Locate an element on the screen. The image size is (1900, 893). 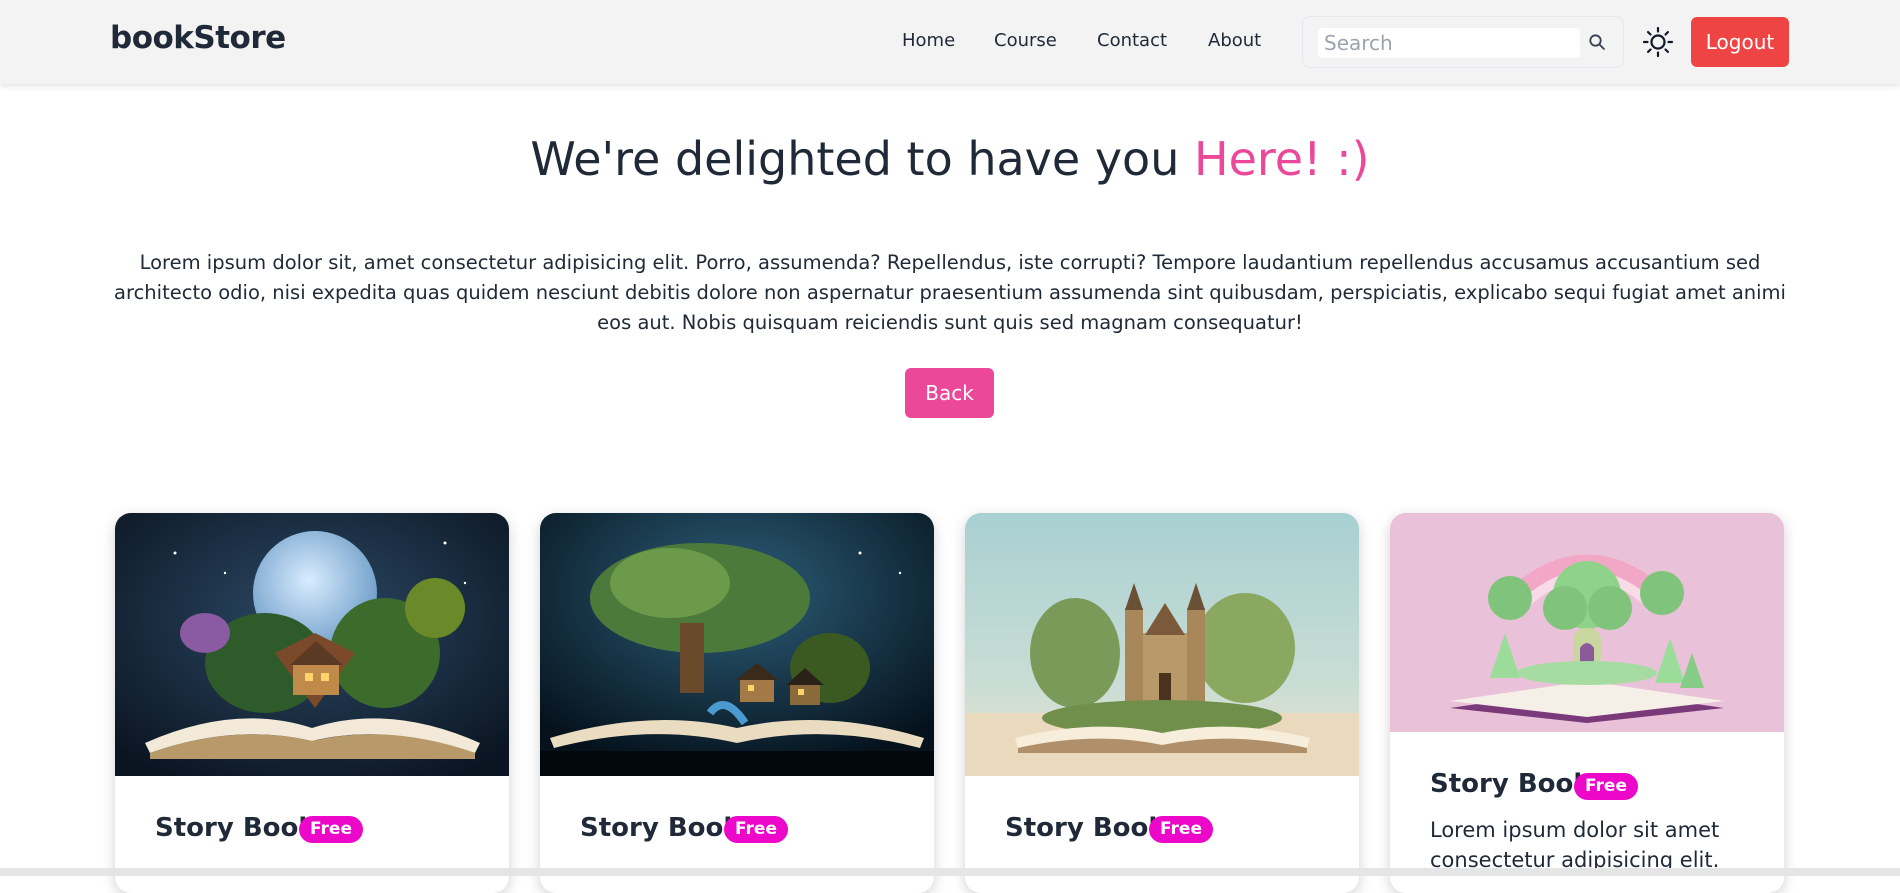
brand-logo: bookStore is located at coordinates (198, 38).